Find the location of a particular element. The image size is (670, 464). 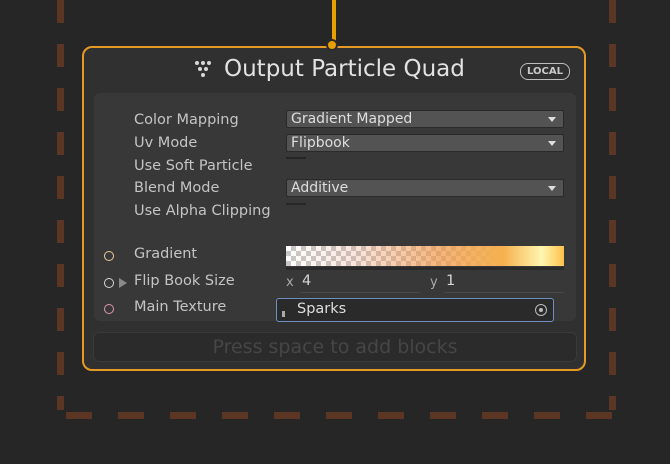

use-soft-particle-toggle is located at coordinates (296, 158).